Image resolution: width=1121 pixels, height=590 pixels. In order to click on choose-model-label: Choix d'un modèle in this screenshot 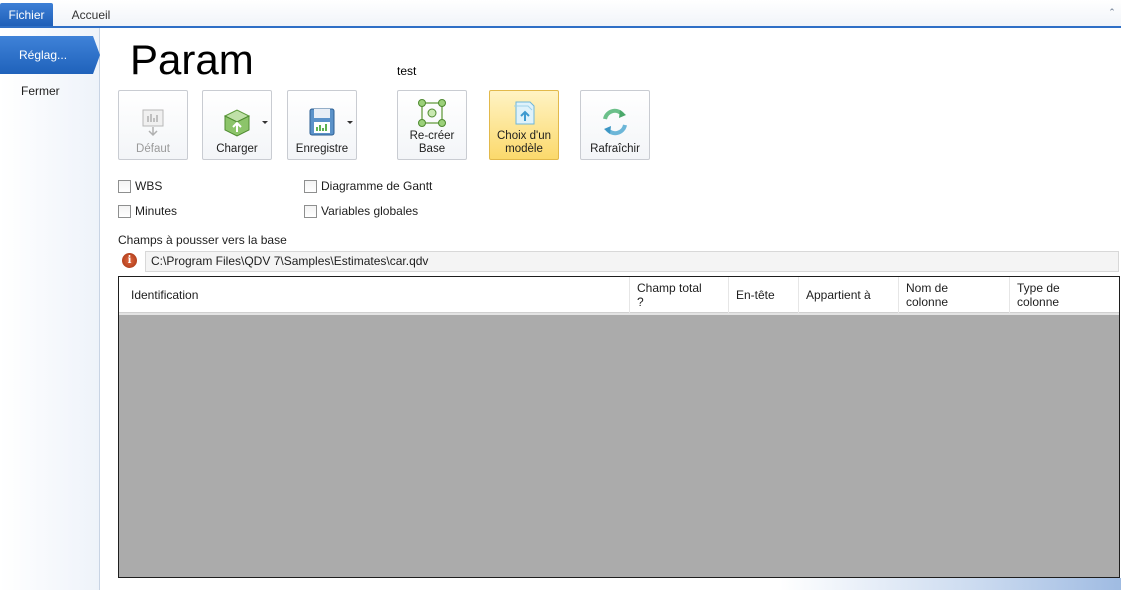, I will do `click(524, 143)`.